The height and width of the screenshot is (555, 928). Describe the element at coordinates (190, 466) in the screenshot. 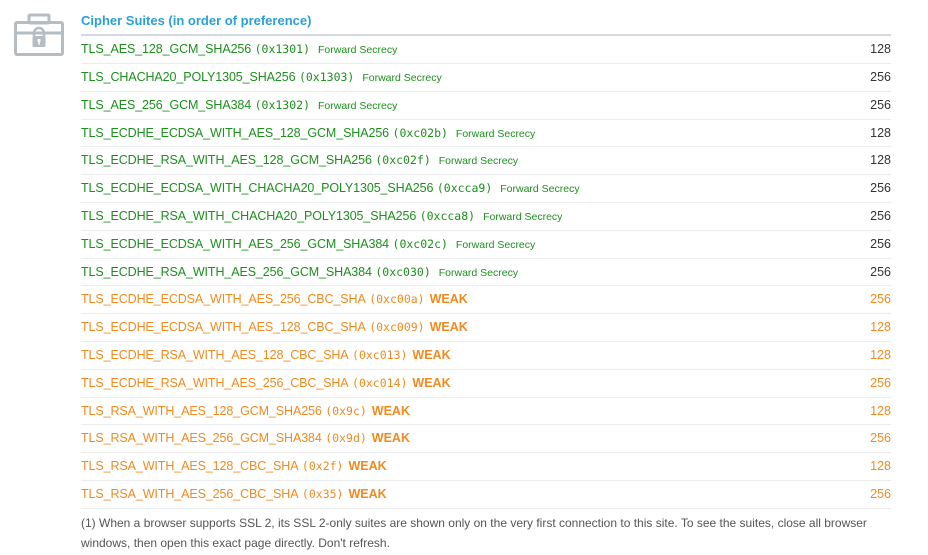

I see `suite-name: TLS_RSA_WITH_AES_128_CBC_SHA` at that location.